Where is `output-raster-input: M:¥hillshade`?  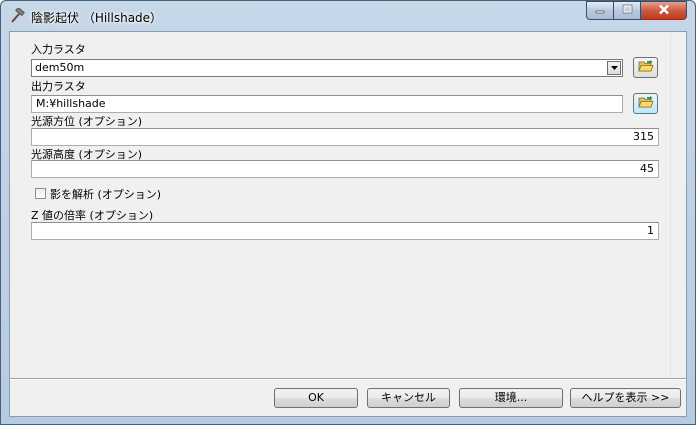
output-raster-input: M:¥hillshade is located at coordinates (327, 104).